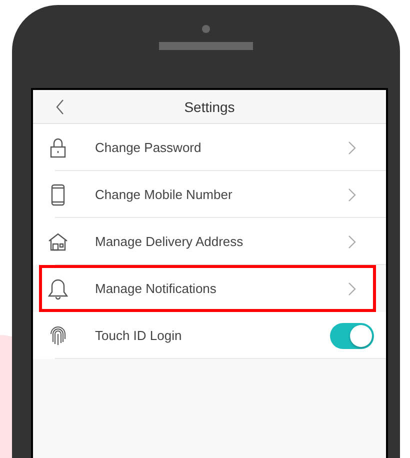 Image resolution: width=410 pixels, height=458 pixels. Describe the element at coordinates (138, 335) in the screenshot. I see `row-label: Touch ID Login` at that location.